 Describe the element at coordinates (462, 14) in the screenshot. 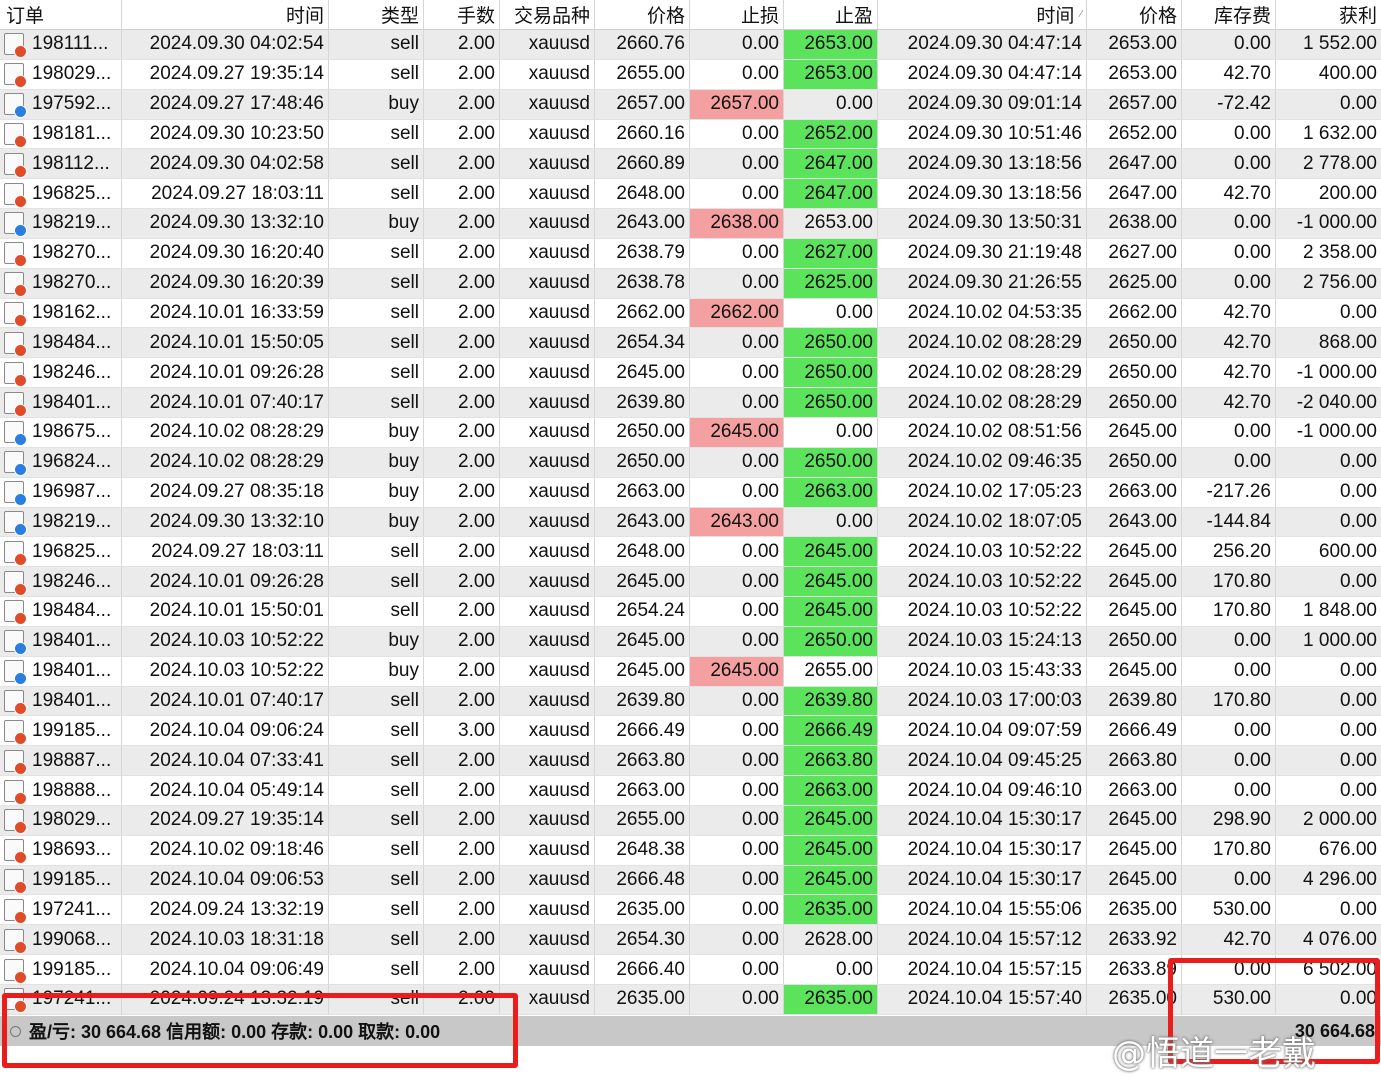

I see `col-header-lots: 手数` at that location.